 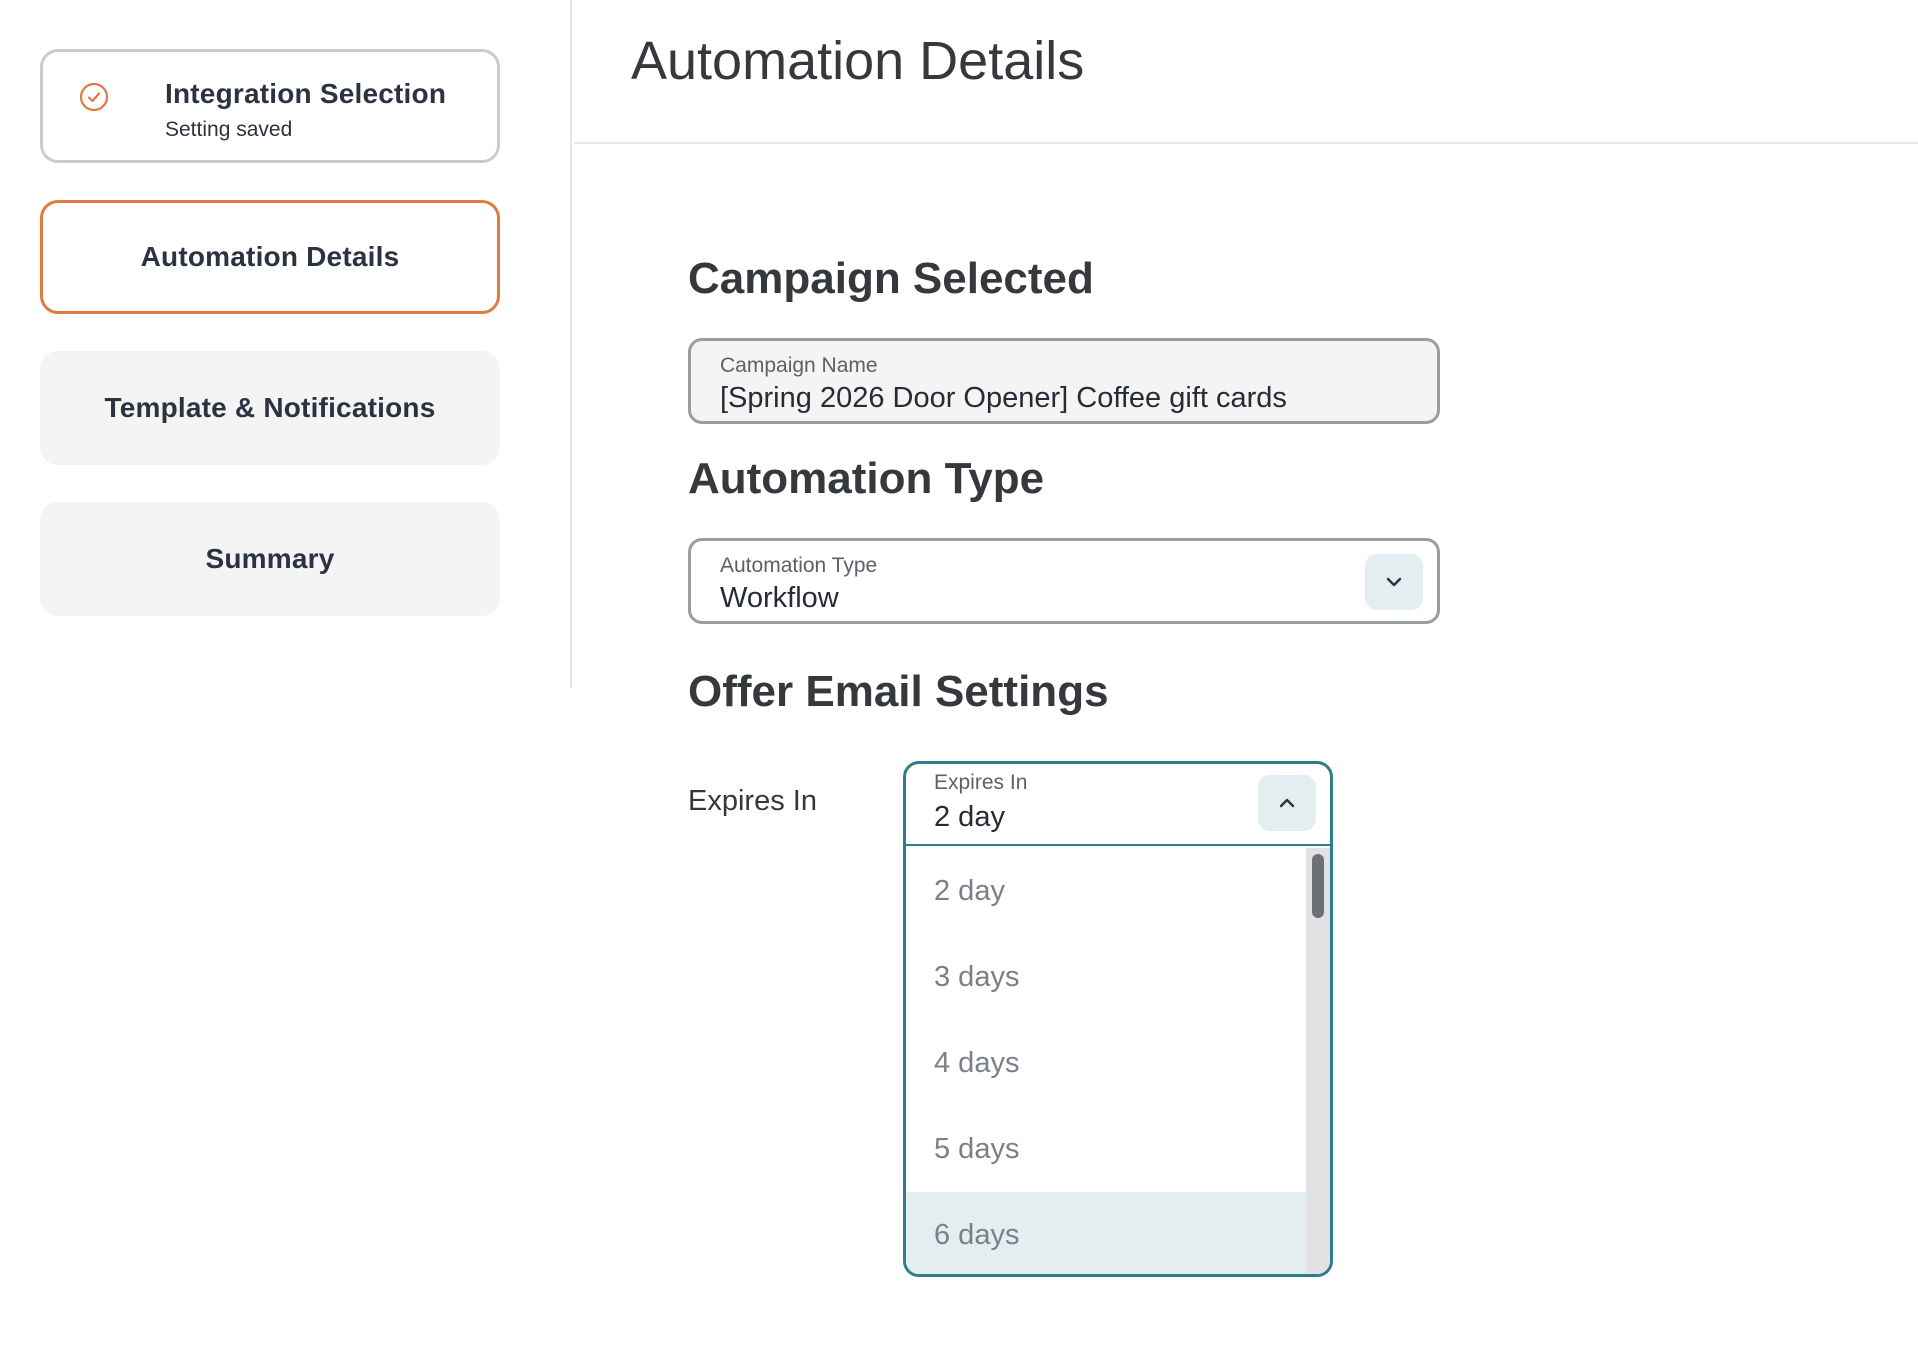 I want to click on expires-in-options-list: 2 day 3 days 4 days 5 days 6 days, so click(x=1107, y=1061).